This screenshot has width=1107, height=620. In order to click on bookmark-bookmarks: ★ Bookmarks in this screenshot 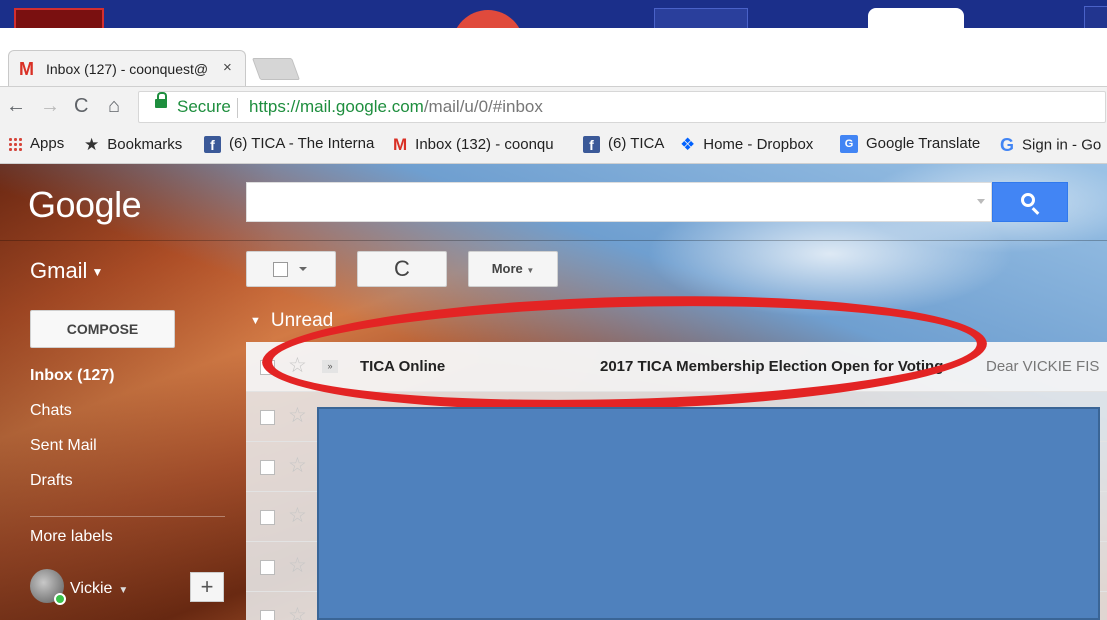, I will do `click(133, 145)`.